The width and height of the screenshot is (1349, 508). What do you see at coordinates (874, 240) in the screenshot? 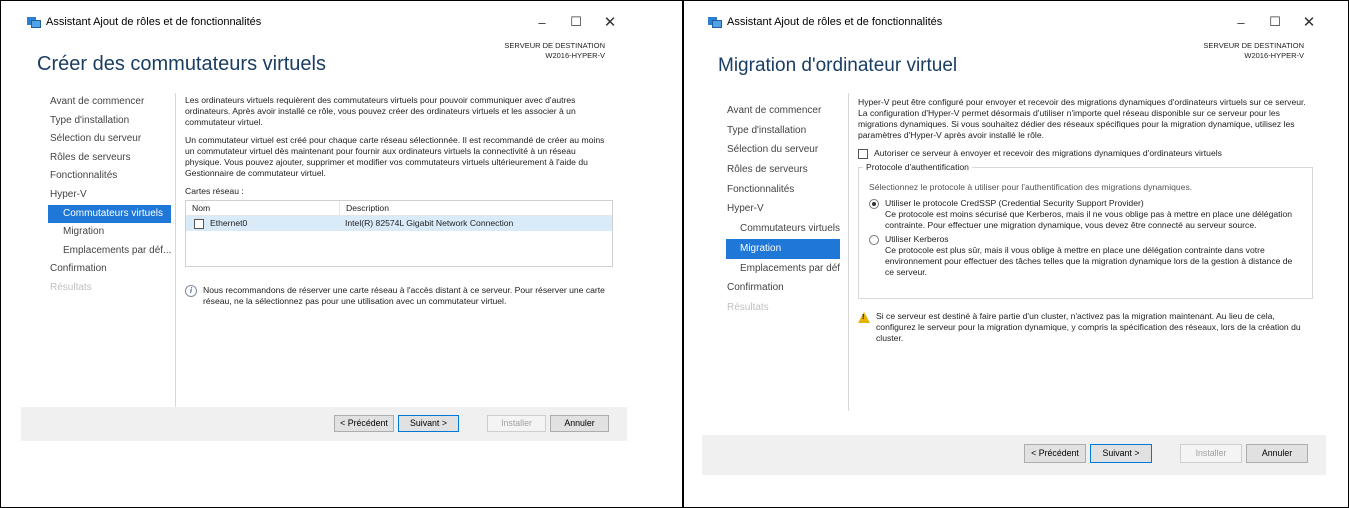
I see `kerberos-radio` at bounding box center [874, 240].